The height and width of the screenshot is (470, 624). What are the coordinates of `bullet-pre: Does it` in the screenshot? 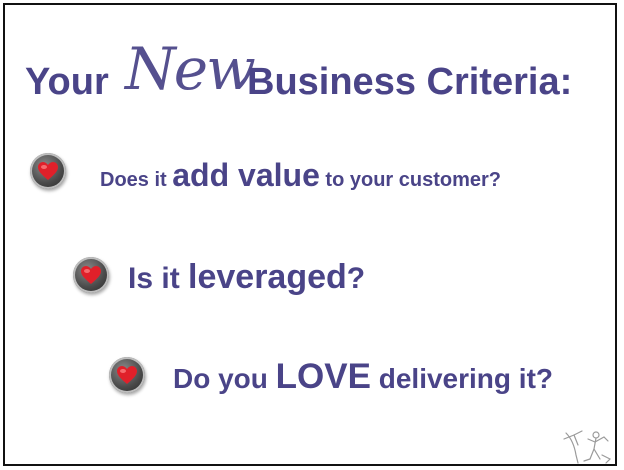 It's located at (136, 180).